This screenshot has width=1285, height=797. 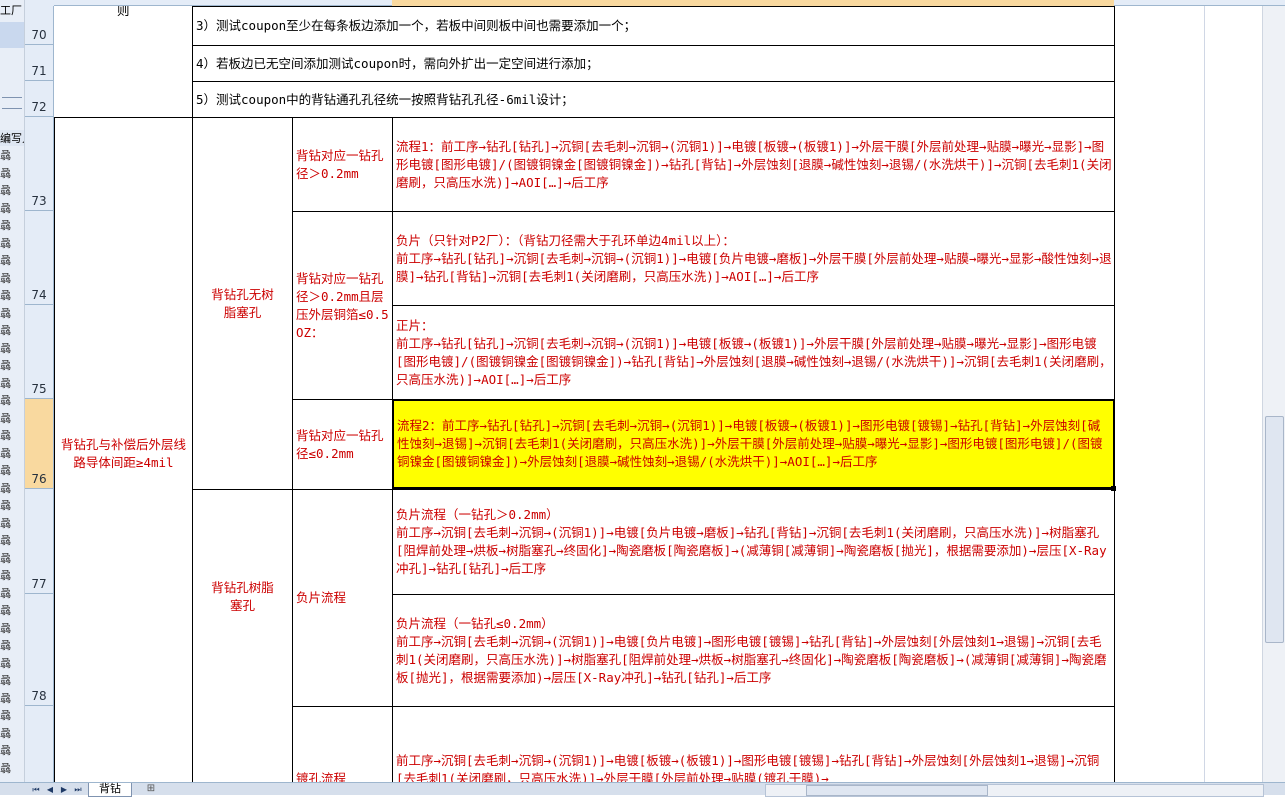 What do you see at coordinates (653, 99) in the screenshot?
I see `cell-row-72: 5）测试coupon中的背钻通孔孔径统一按照背钻孔孔径-6mil设计；` at bounding box center [653, 99].